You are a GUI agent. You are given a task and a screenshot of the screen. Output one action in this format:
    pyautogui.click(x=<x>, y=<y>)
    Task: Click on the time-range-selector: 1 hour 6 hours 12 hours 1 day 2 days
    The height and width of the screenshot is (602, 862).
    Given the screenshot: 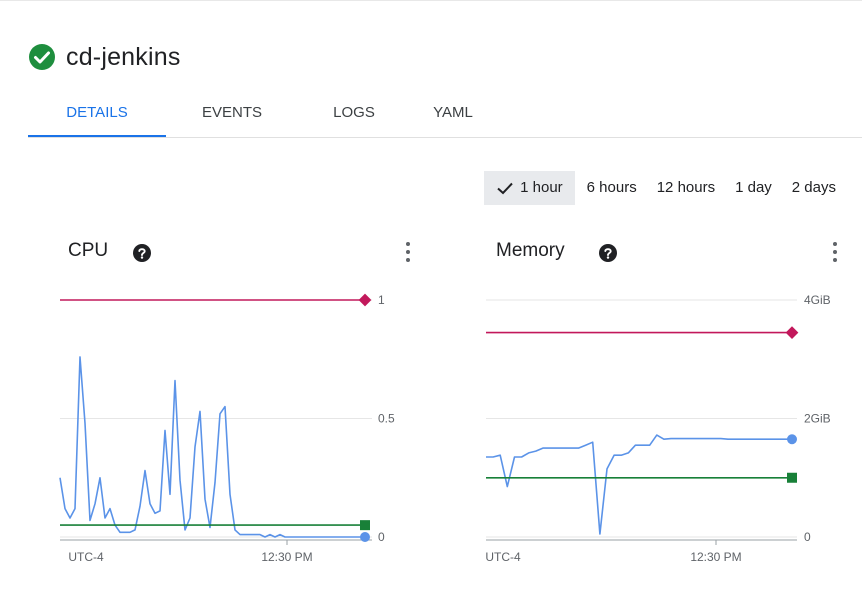 What is the action you would take?
    pyautogui.click(x=665, y=188)
    